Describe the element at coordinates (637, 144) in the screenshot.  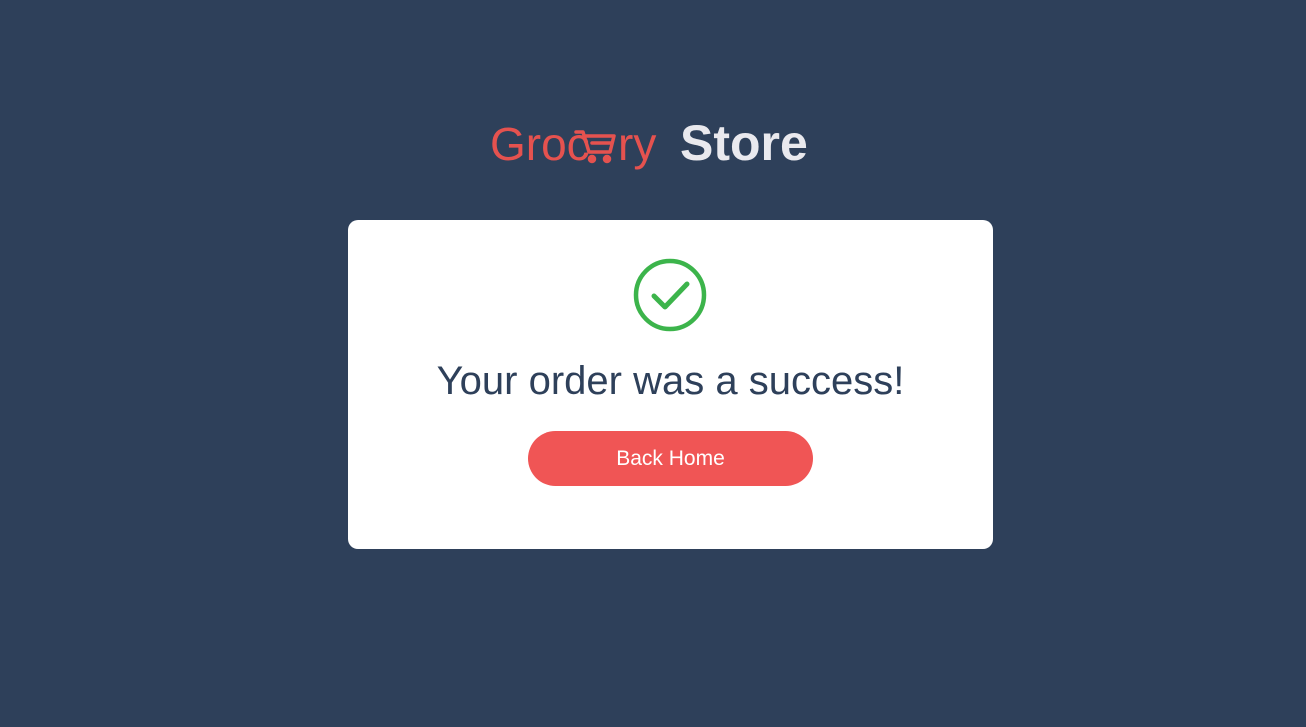
I see `logo-text-ry: ry` at that location.